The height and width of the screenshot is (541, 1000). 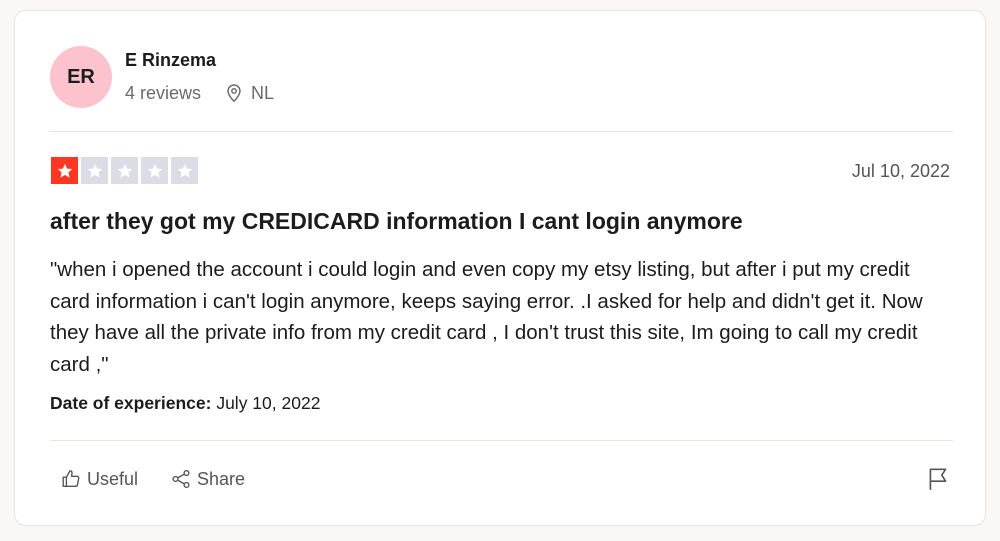 I want to click on reviews-count: 4 reviews, so click(x=163, y=92).